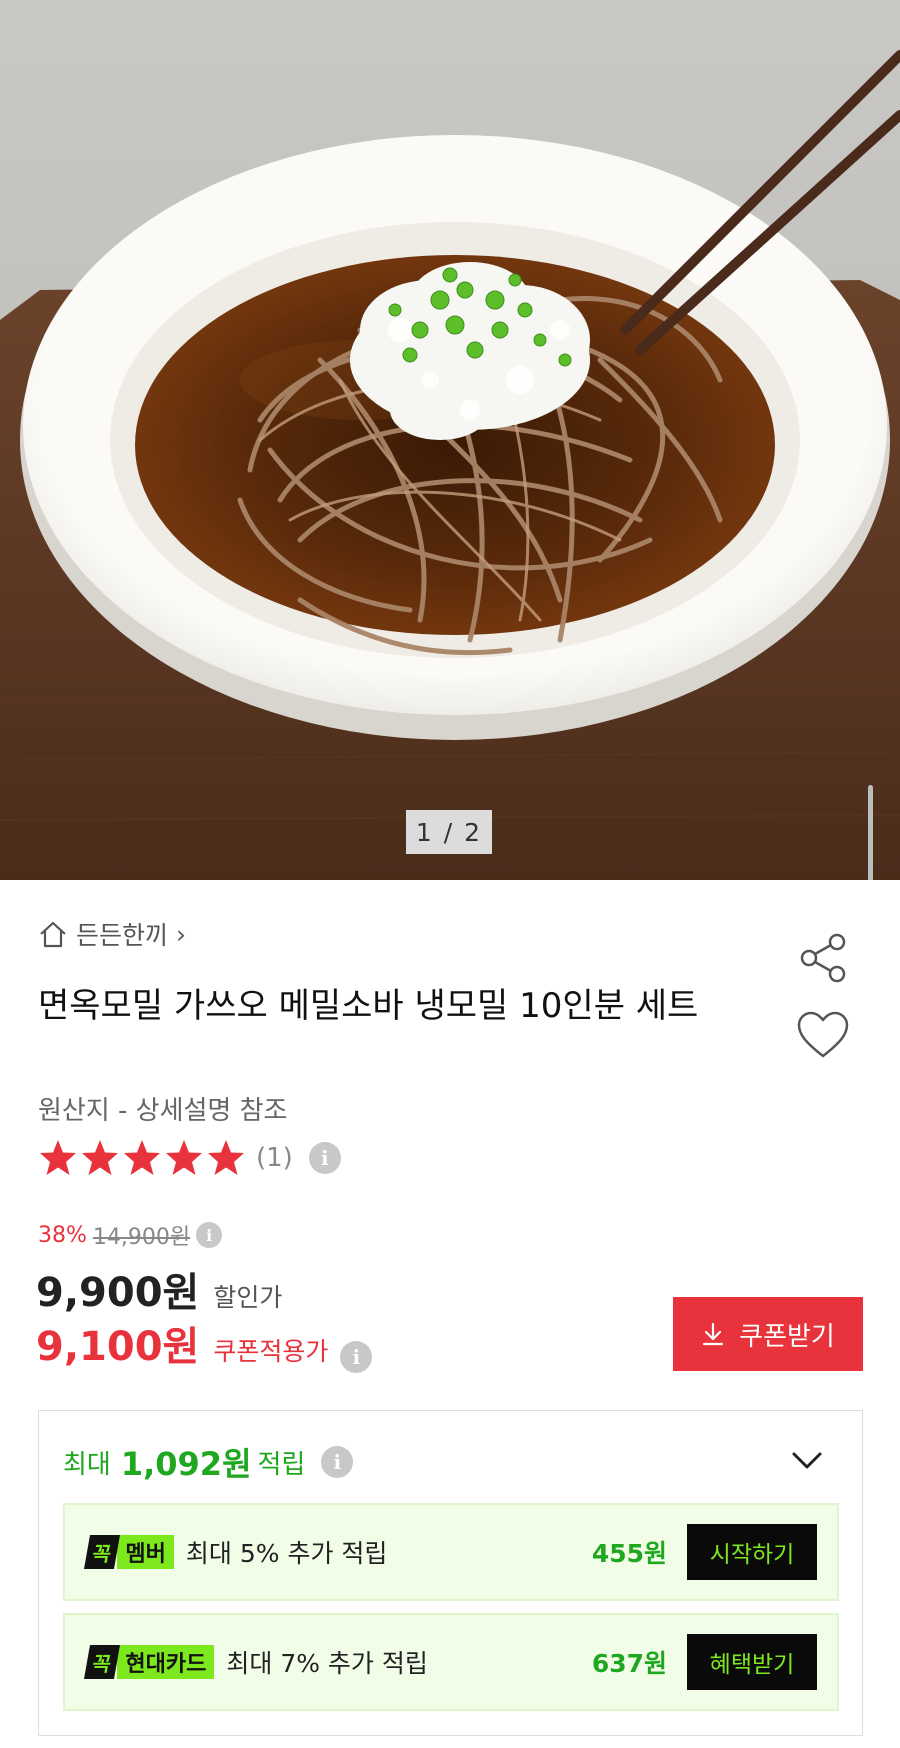  I want to click on member-badge: 꼭 멤버, so click(129, 1552).